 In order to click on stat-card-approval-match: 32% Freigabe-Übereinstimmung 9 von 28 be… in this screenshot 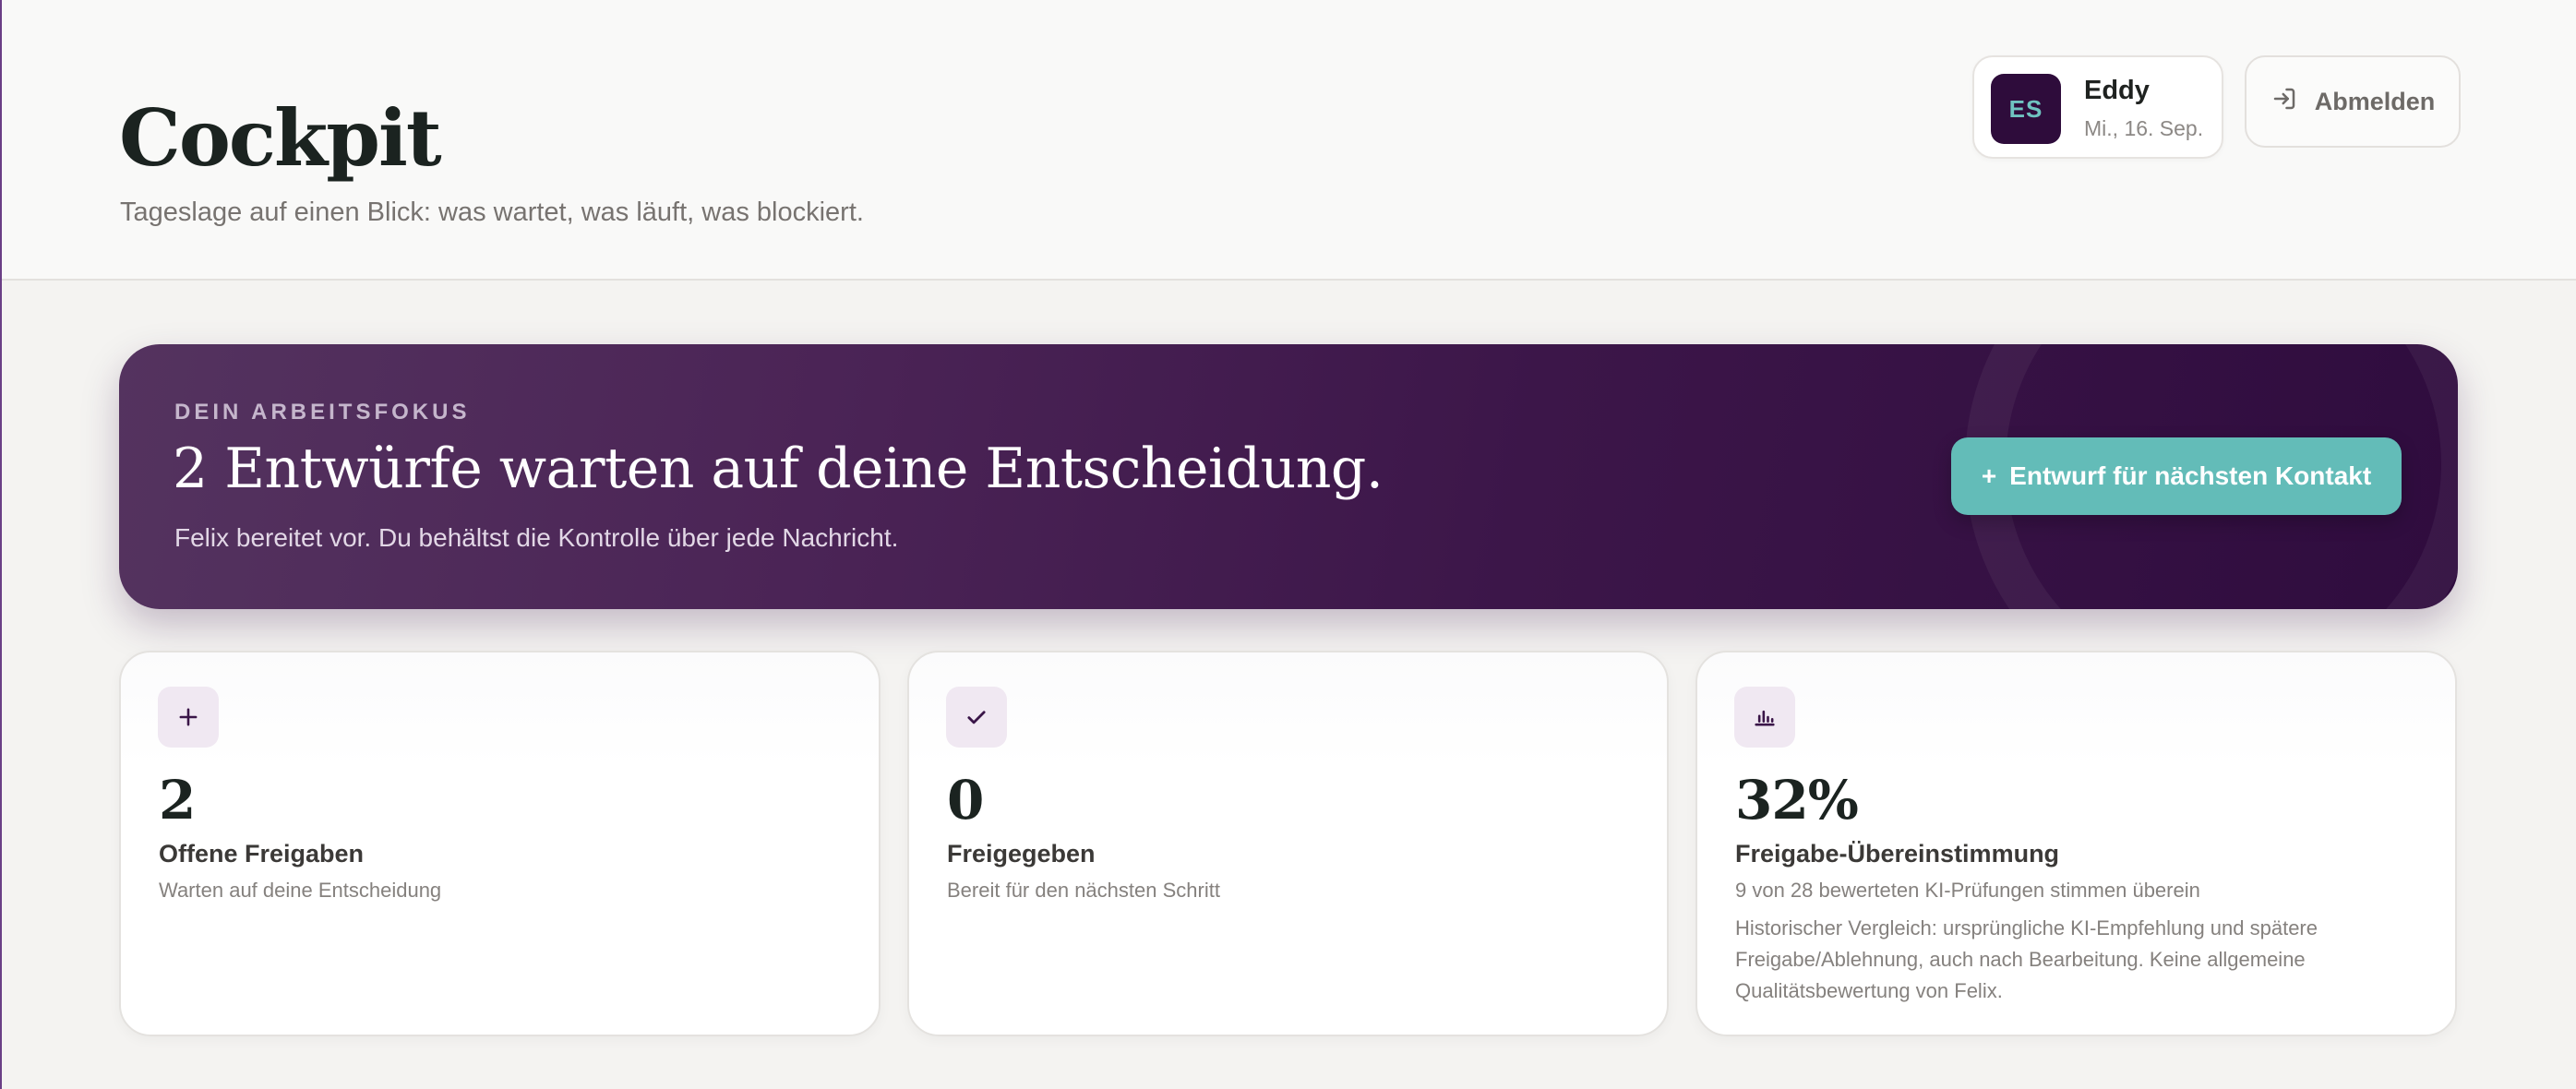, I will do `click(2076, 843)`.